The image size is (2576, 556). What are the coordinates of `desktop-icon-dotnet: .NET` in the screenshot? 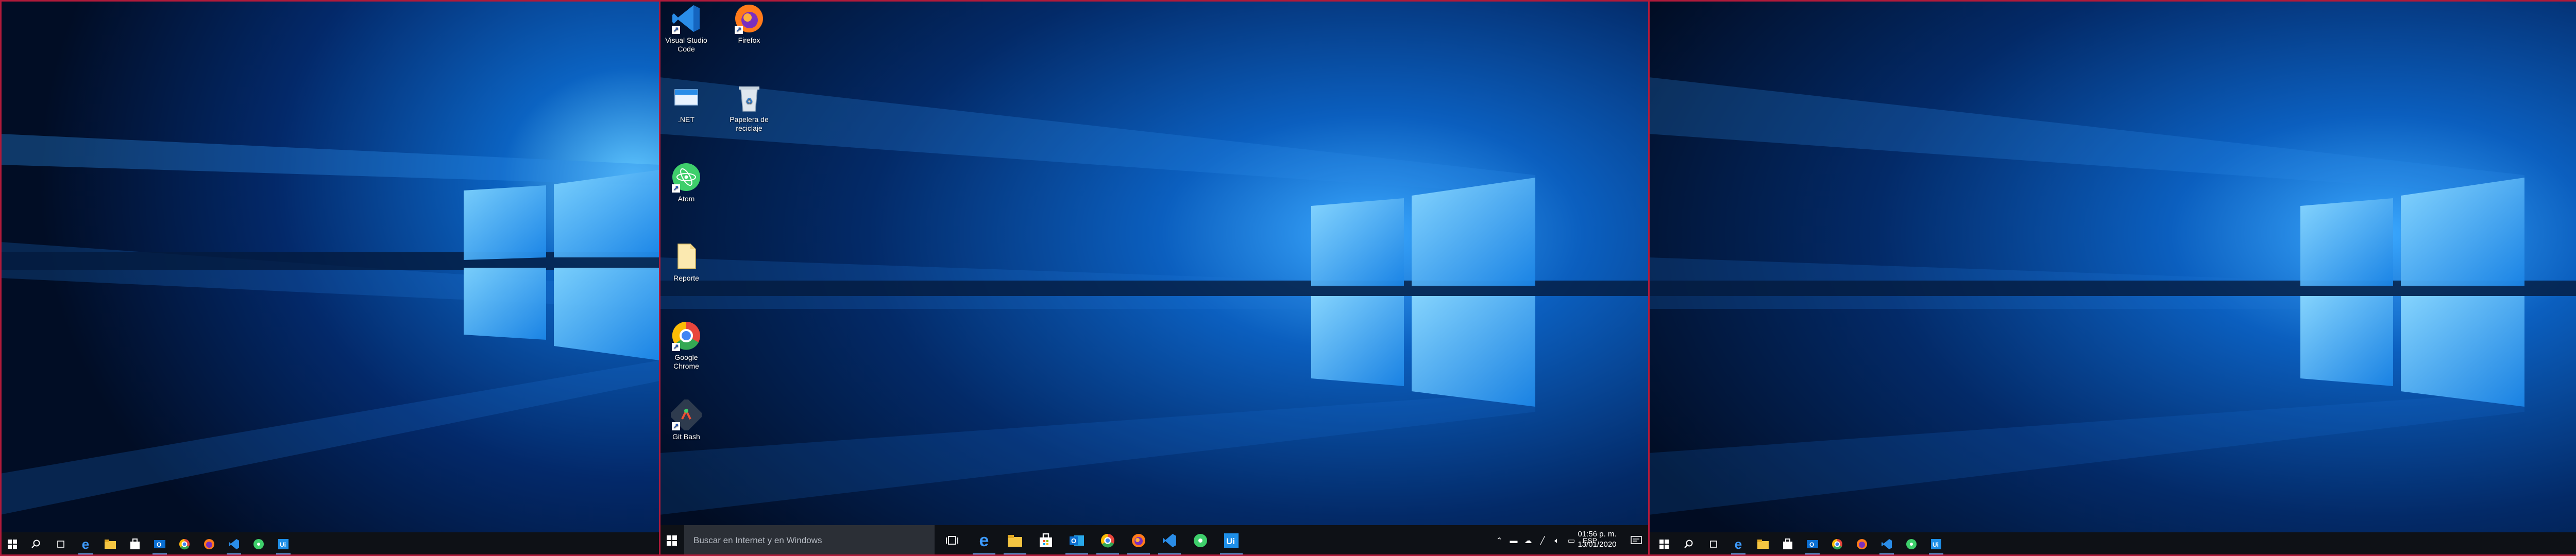 It's located at (686, 103).